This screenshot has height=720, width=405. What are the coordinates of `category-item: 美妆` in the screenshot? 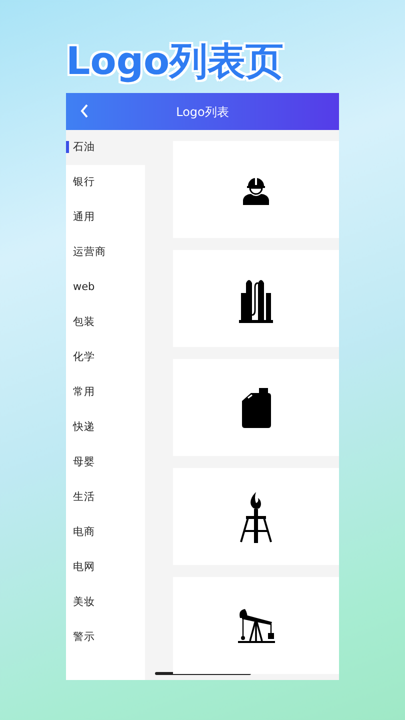 It's located at (105, 602).